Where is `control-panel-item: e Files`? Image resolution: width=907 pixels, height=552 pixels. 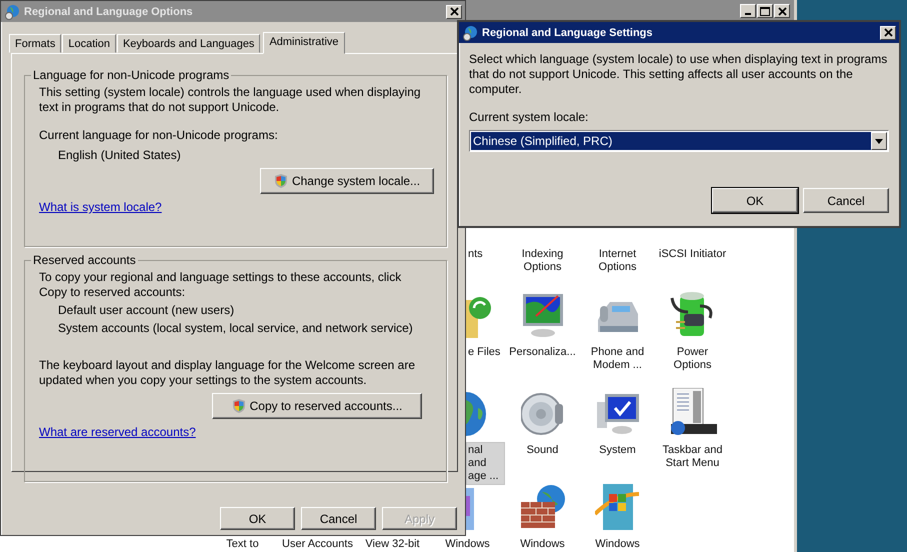
control-panel-item: e Files is located at coordinates (484, 352).